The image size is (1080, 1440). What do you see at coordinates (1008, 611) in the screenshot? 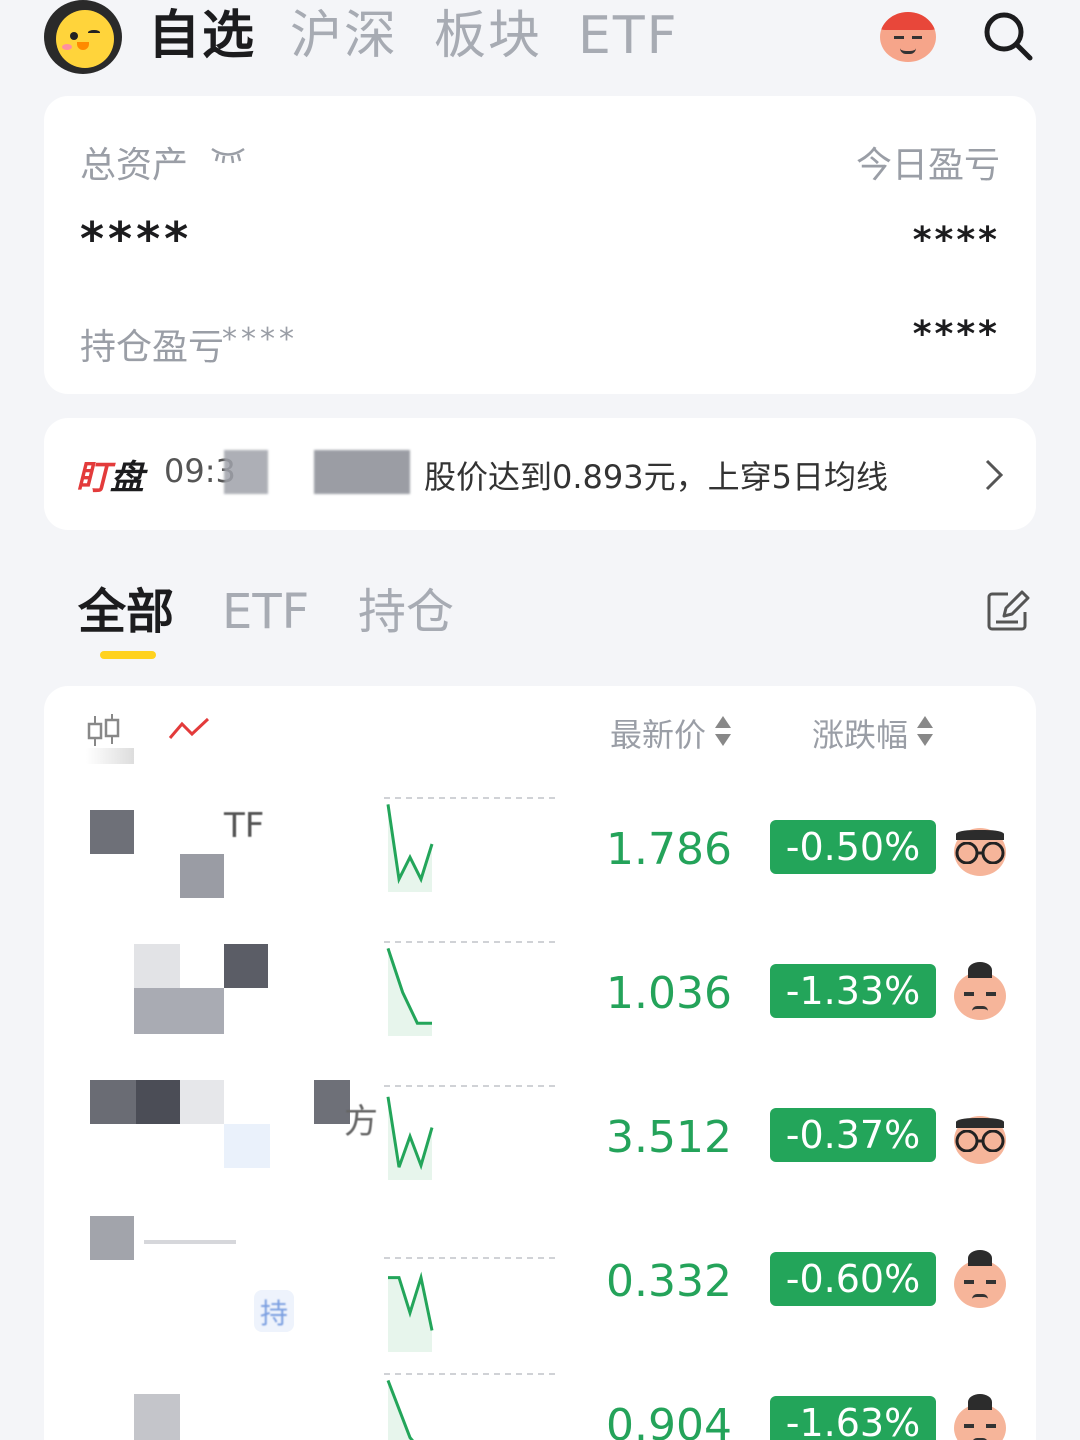
I see `edit-icon` at bounding box center [1008, 611].